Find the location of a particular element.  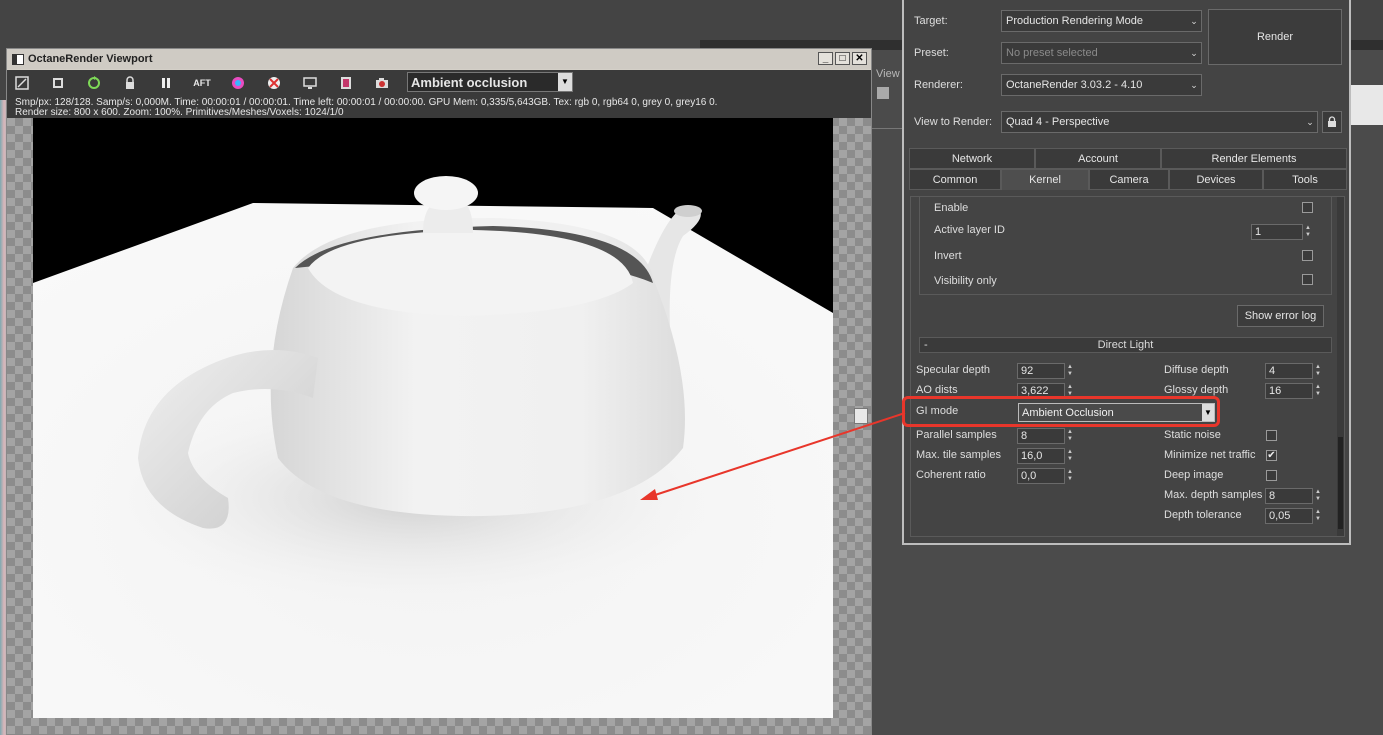

view-to-render-dropdown: Quad 4 - Perspective ⌄ is located at coordinates (1159, 122).